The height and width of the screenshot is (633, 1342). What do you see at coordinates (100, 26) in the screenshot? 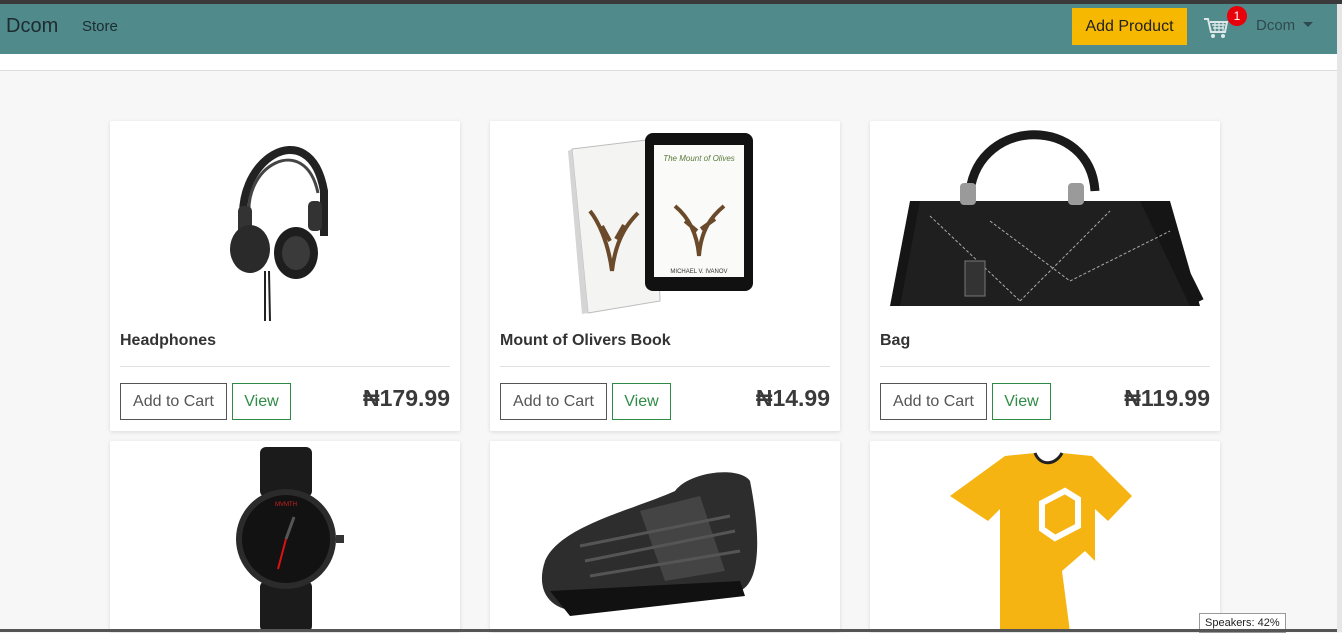
I see `nav-link-store: Store` at bounding box center [100, 26].